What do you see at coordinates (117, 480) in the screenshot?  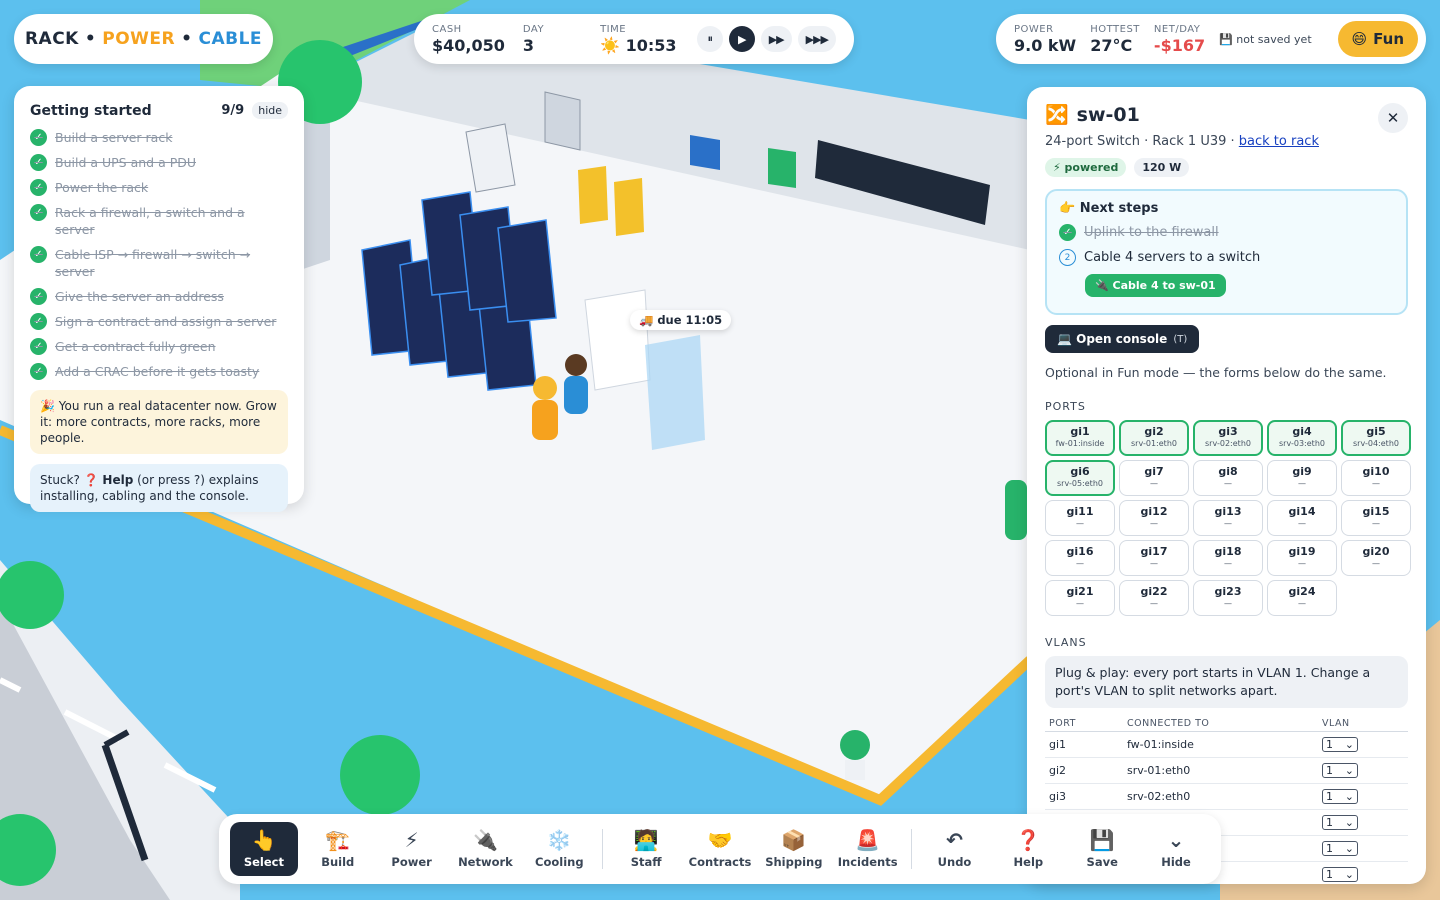 I see `help-link: Help` at bounding box center [117, 480].